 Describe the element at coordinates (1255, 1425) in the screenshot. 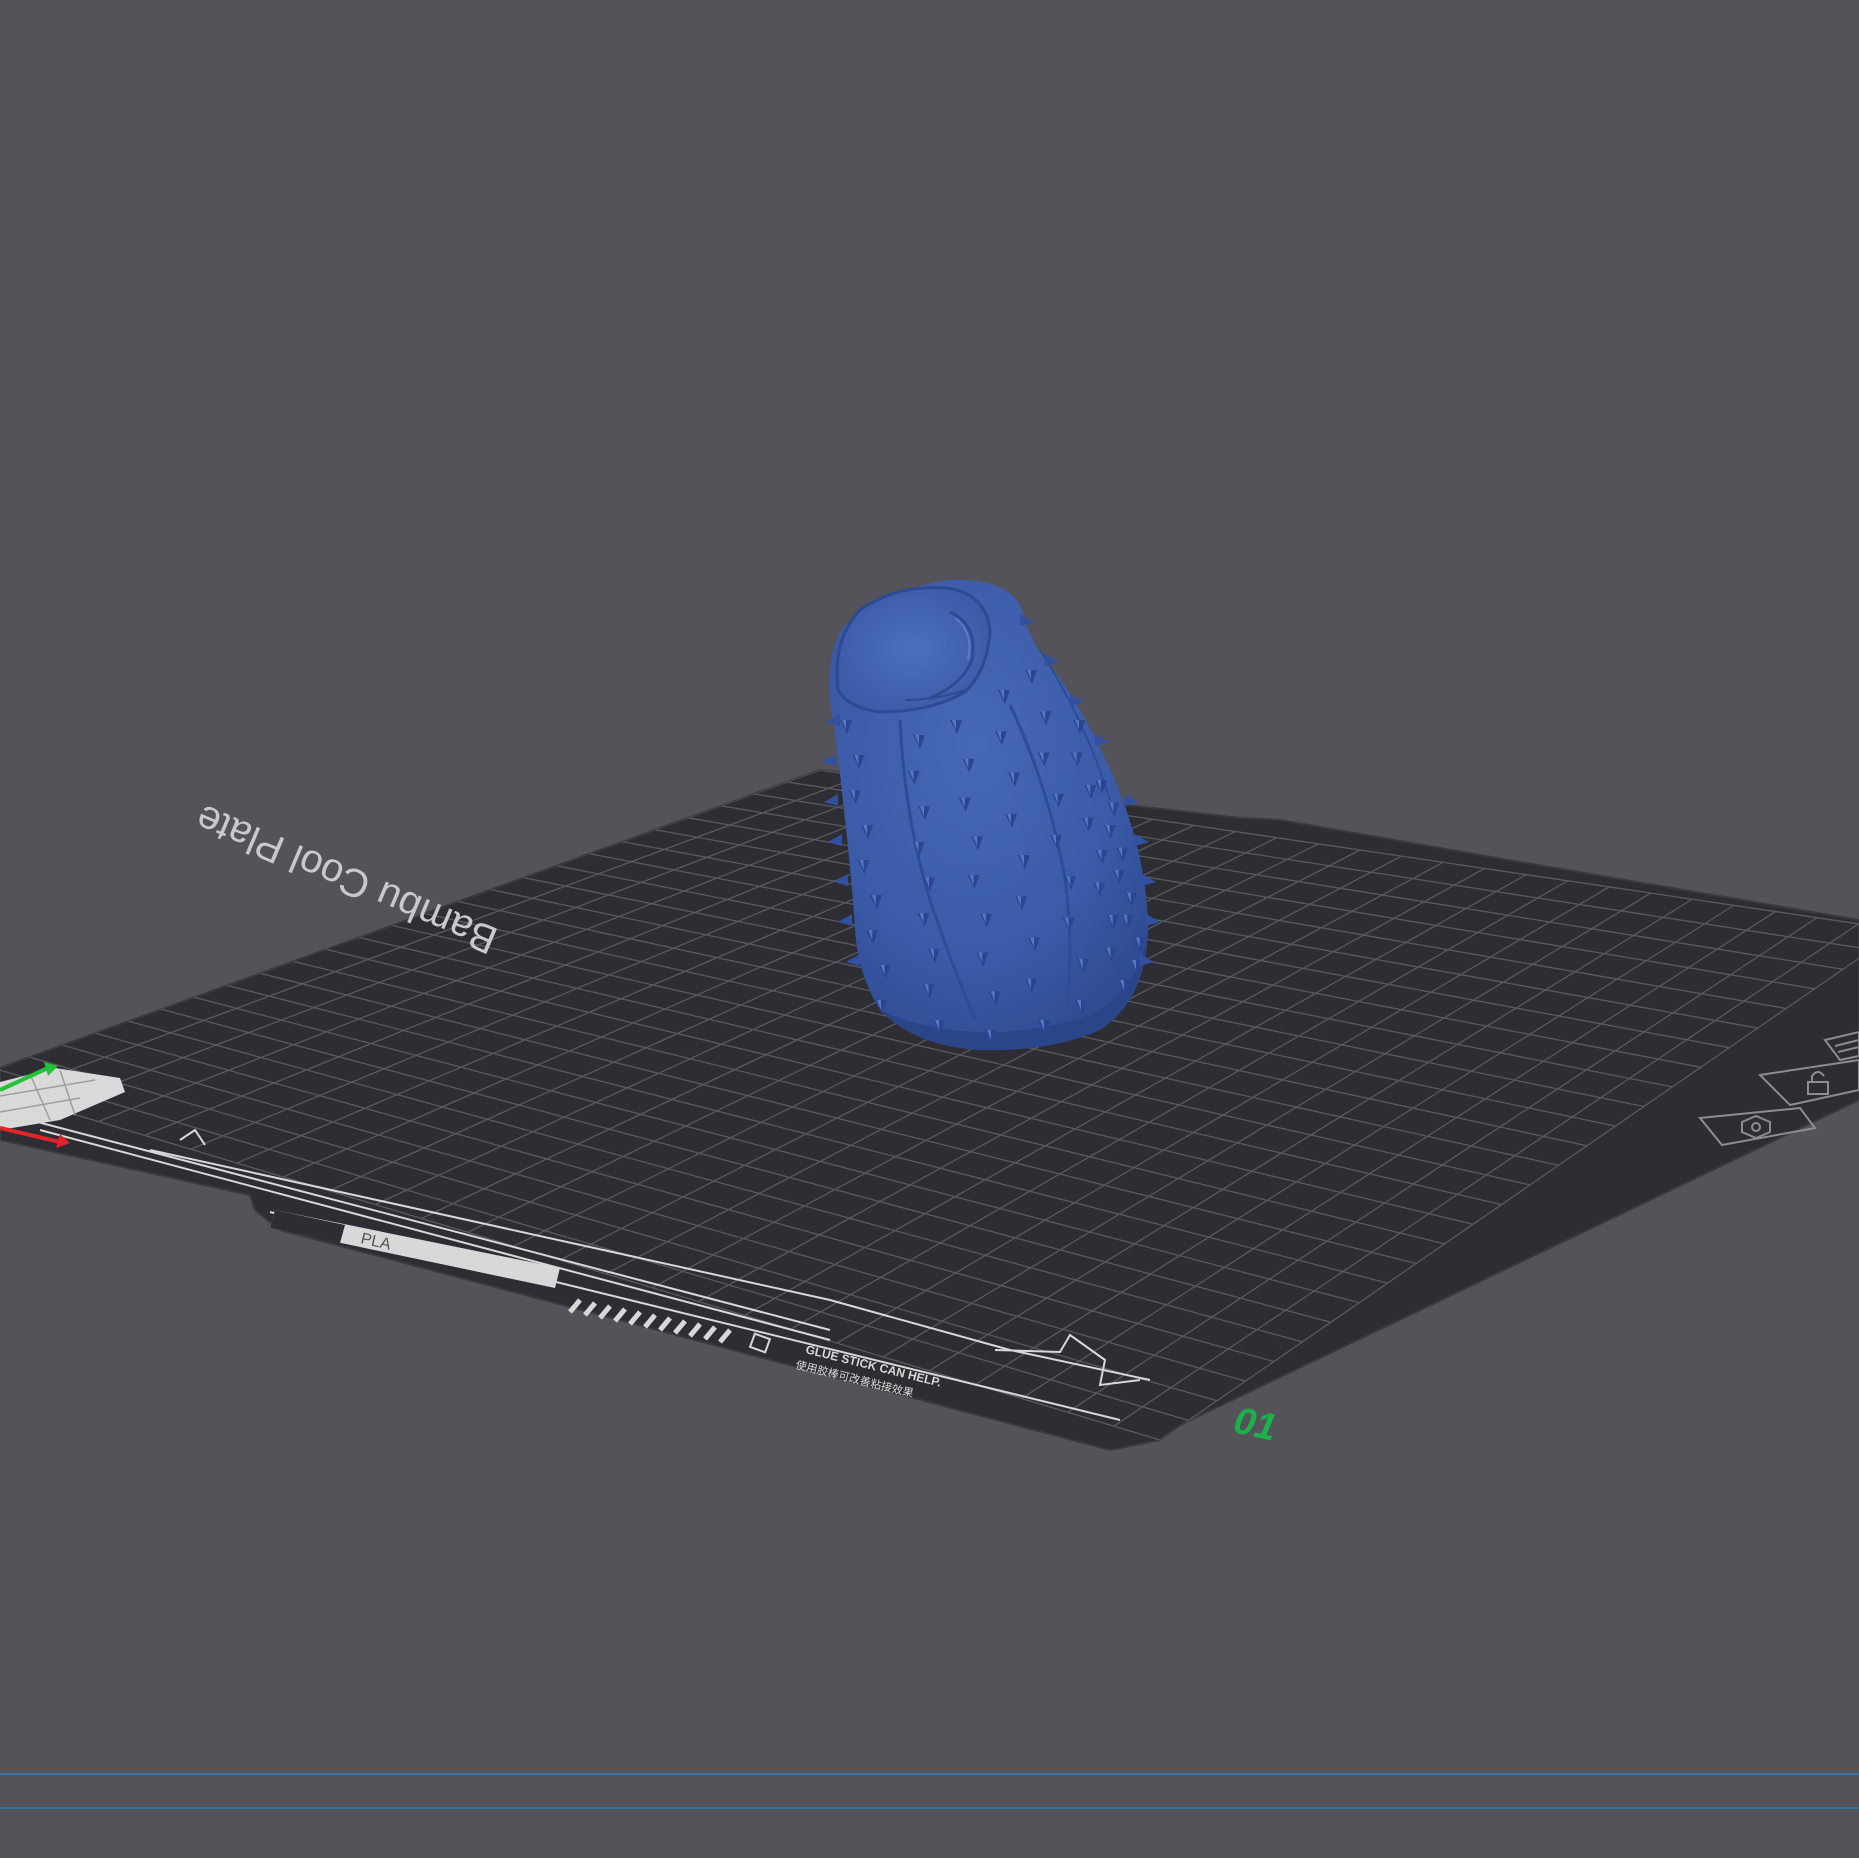

I see `plate-number: 01` at that location.